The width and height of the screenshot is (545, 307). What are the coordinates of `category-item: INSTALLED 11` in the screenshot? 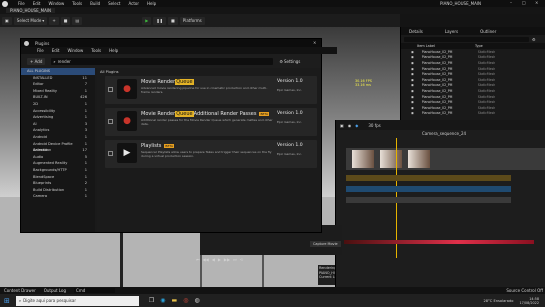 It's located at (58, 78).